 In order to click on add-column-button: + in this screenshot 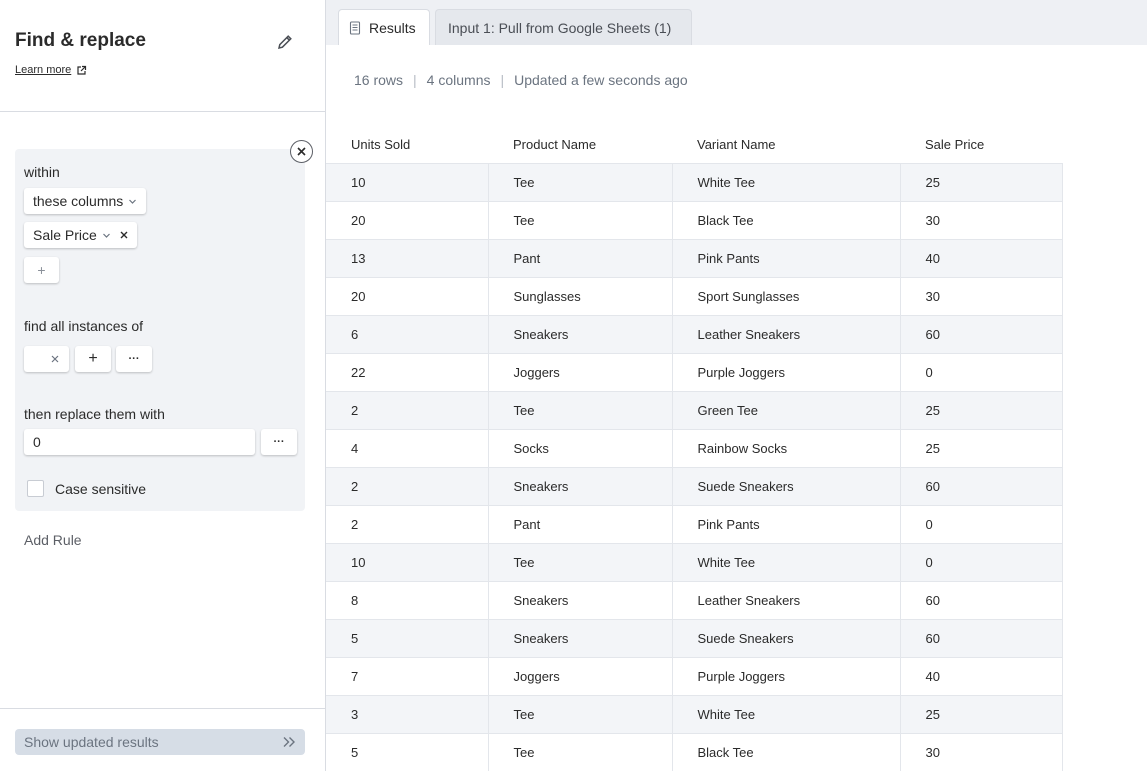, I will do `click(41, 270)`.